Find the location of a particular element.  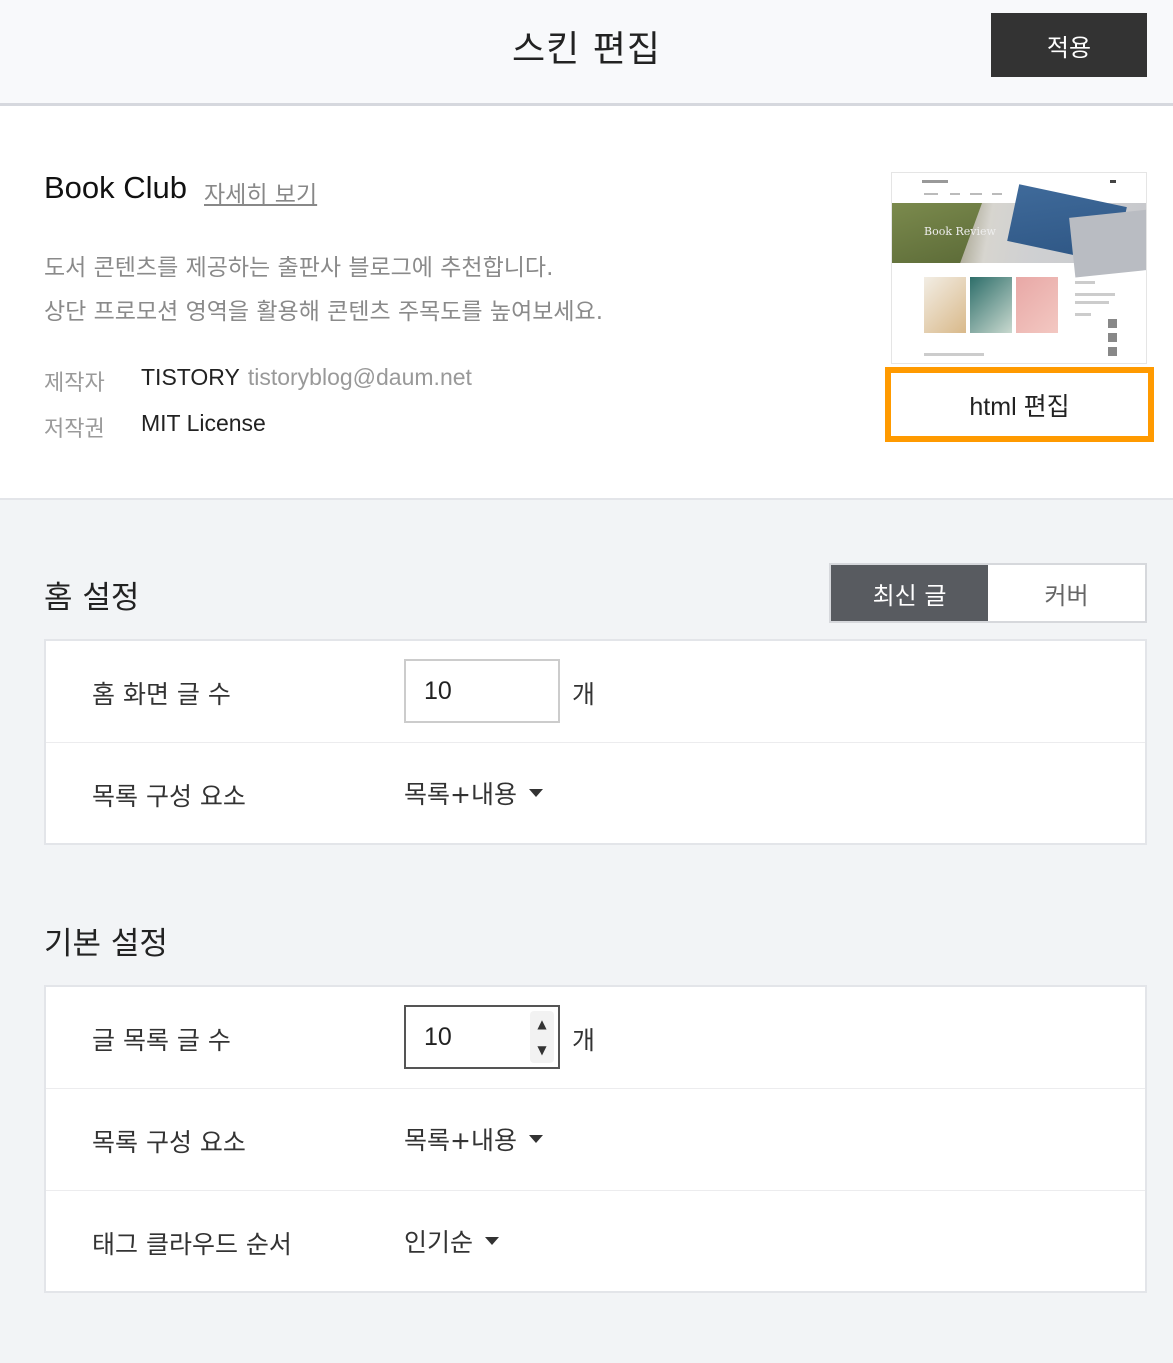

home-post-count-row: 홈 화면 글 수 개 is located at coordinates (595, 692).